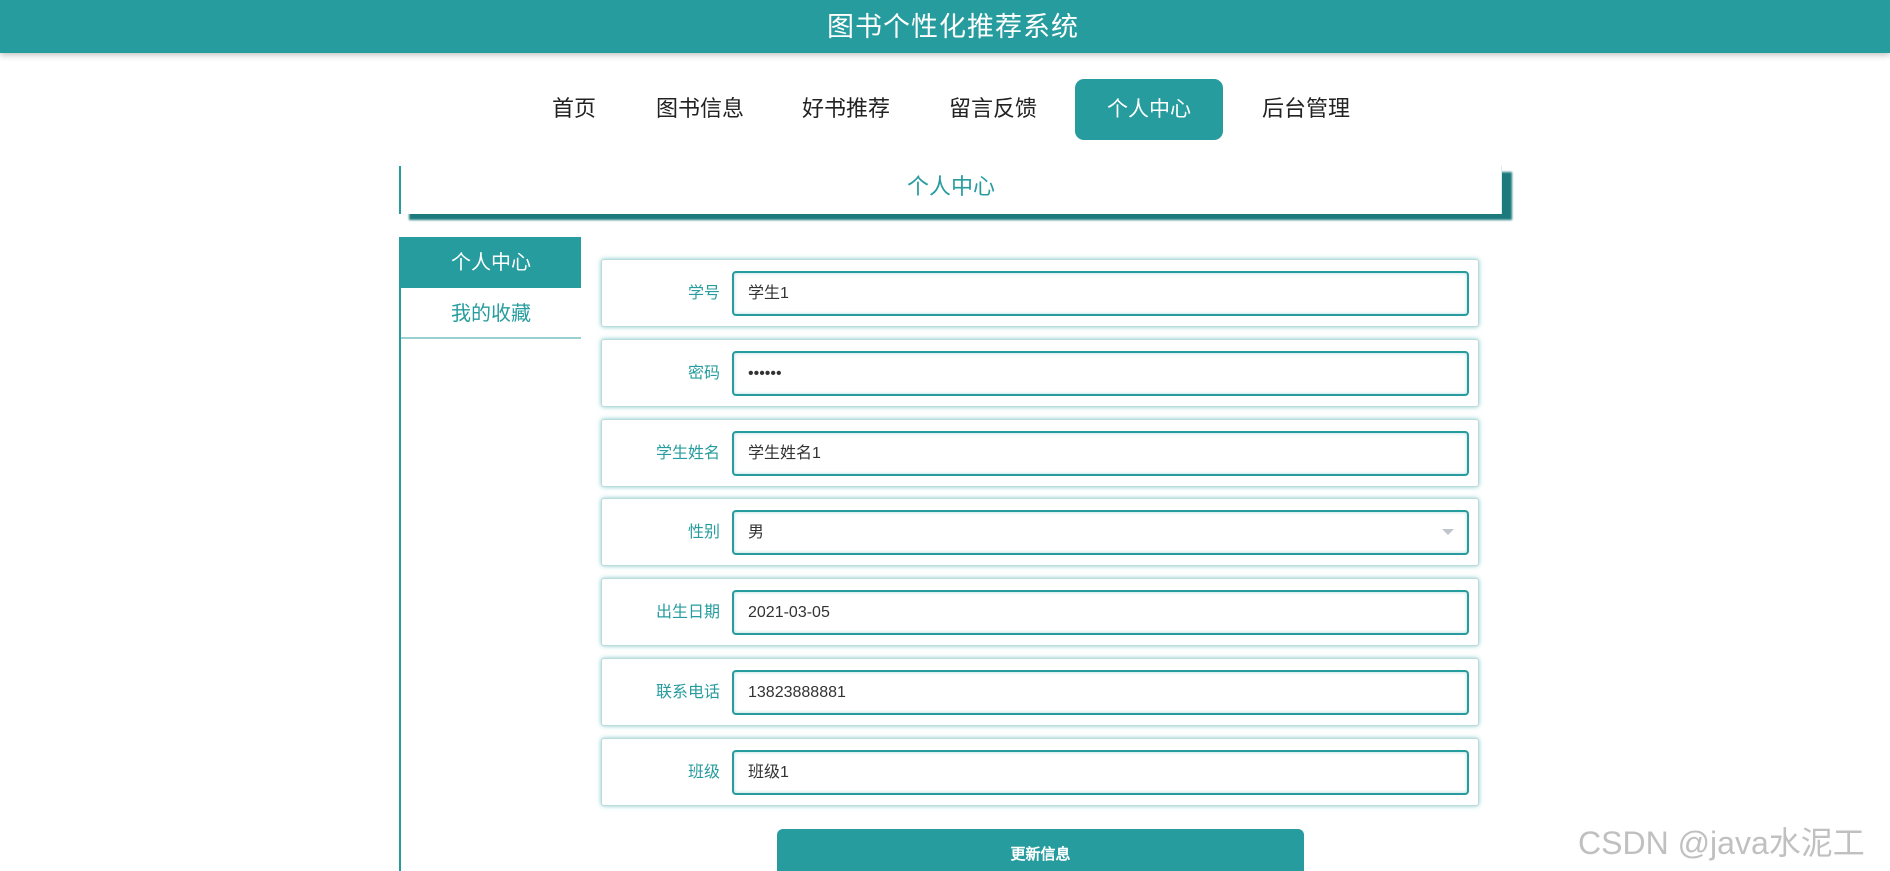 The image size is (1890, 871). What do you see at coordinates (491, 313) in the screenshot?
I see `sidebar-item-favorites: 我的收藏` at bounding box center [491, 313].